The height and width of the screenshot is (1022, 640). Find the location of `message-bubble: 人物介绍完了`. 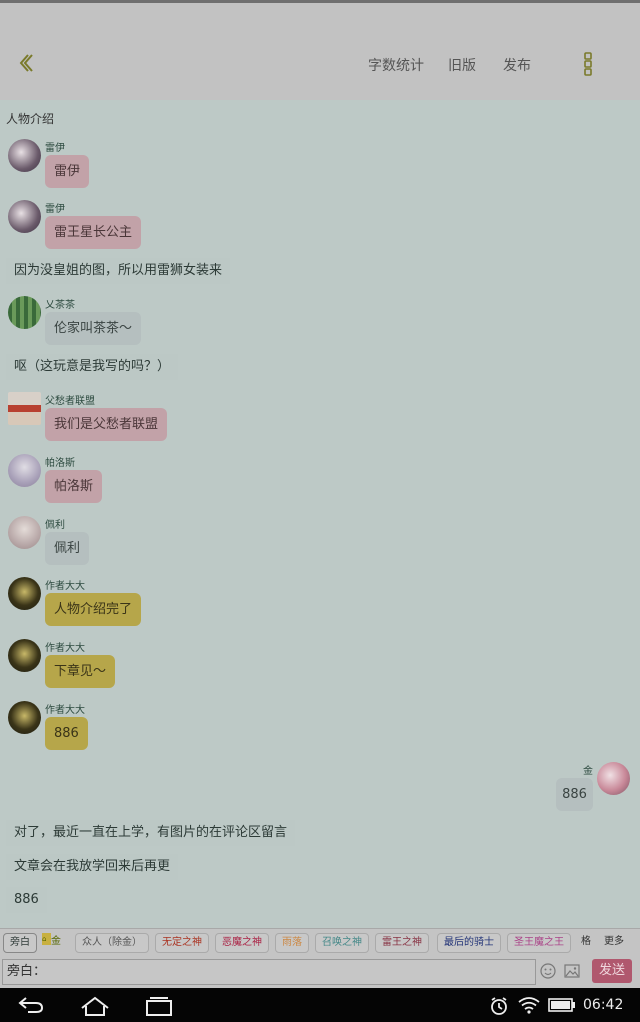

message-bubble: 人物介绍完了 is located at coordinates (93, 609).